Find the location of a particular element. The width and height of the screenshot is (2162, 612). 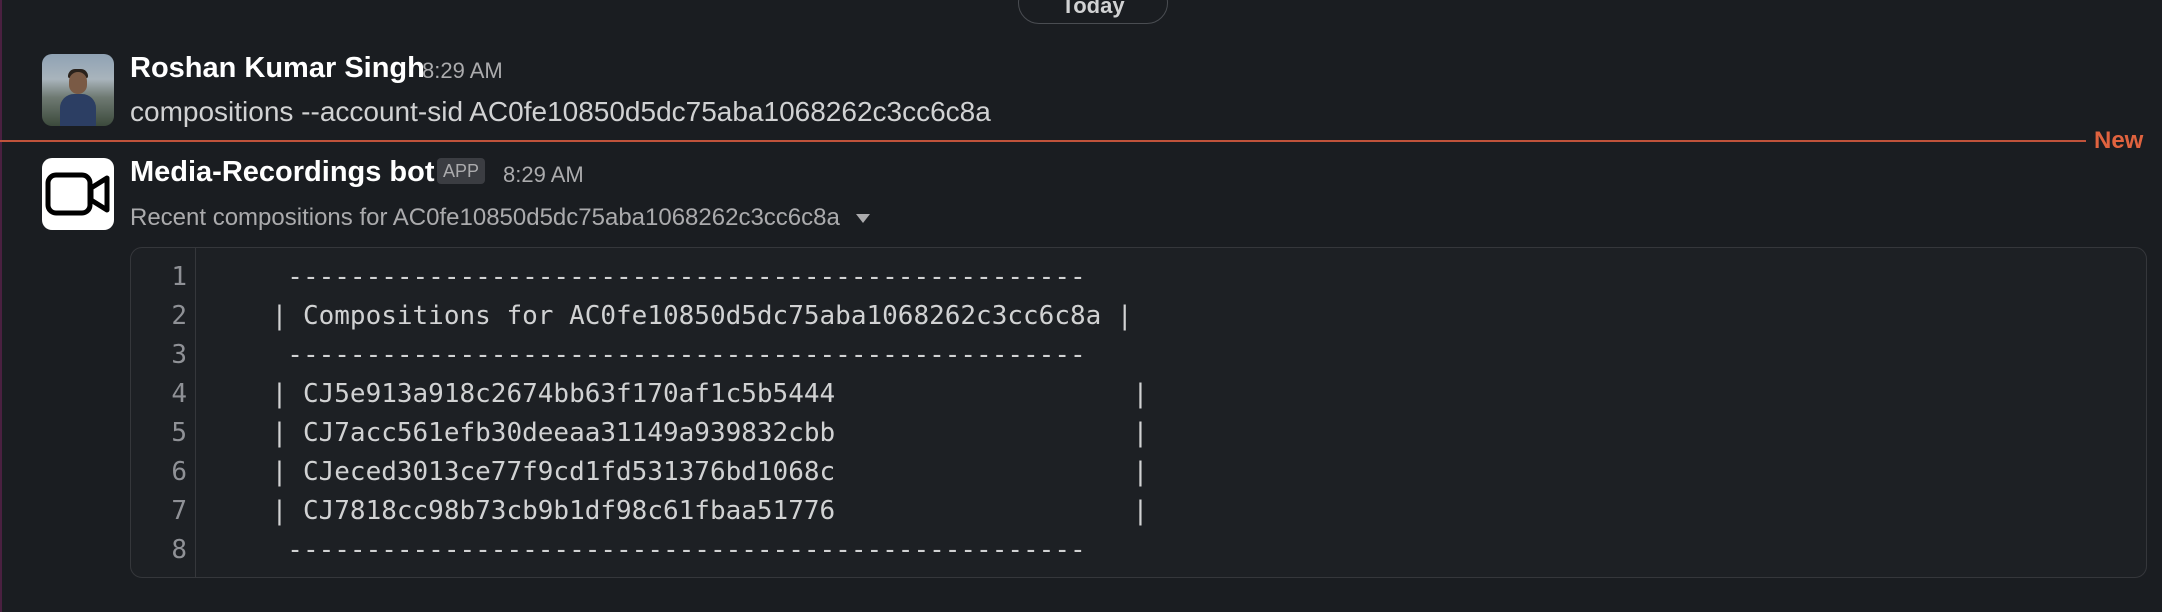

message-author: Roshan Kumar Singh is located at coordinates (277, 68).